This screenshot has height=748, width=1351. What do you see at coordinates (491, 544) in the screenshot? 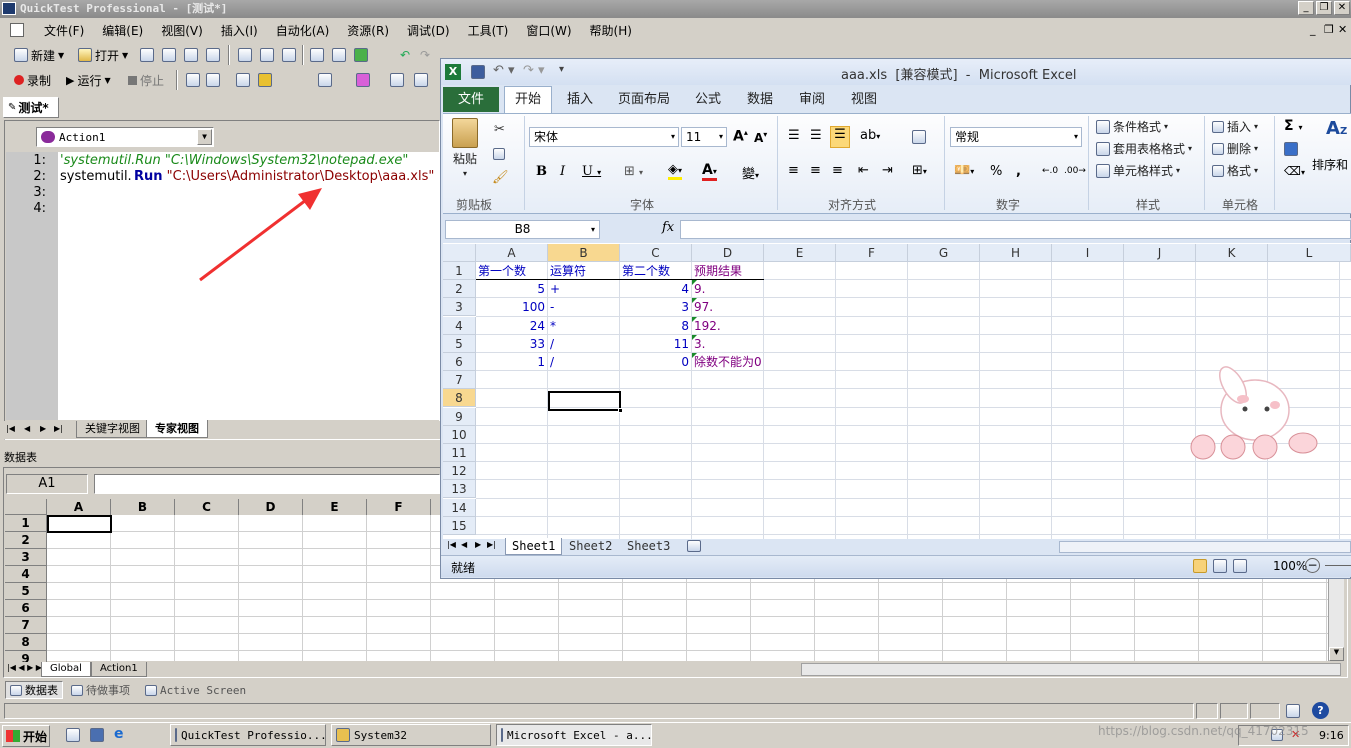
I see `sheet-nav-last-icon: ▶|` at bounding box center [491, 544].